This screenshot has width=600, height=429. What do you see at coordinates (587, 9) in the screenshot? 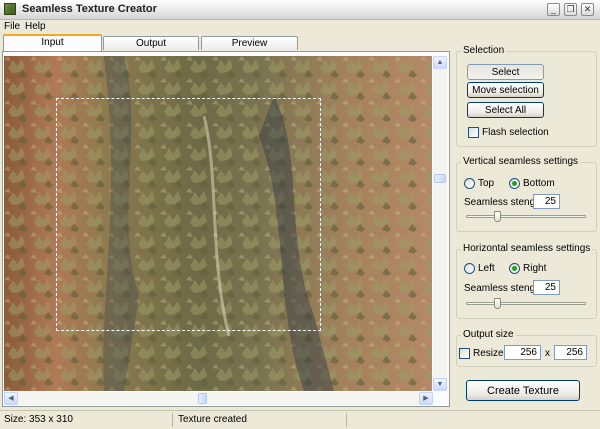
I see `close-button: ✕` at bounding box center [587, 9].